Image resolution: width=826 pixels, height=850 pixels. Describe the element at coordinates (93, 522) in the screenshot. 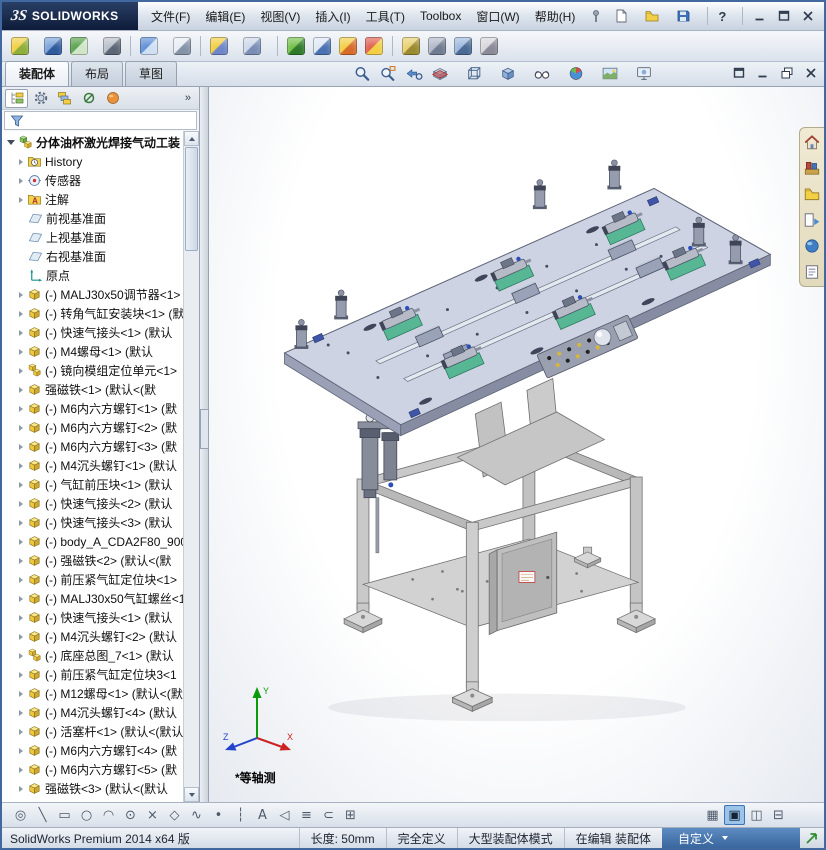

I see `tree-item-19: (-) 快速气接头<3> (默认` at that location.